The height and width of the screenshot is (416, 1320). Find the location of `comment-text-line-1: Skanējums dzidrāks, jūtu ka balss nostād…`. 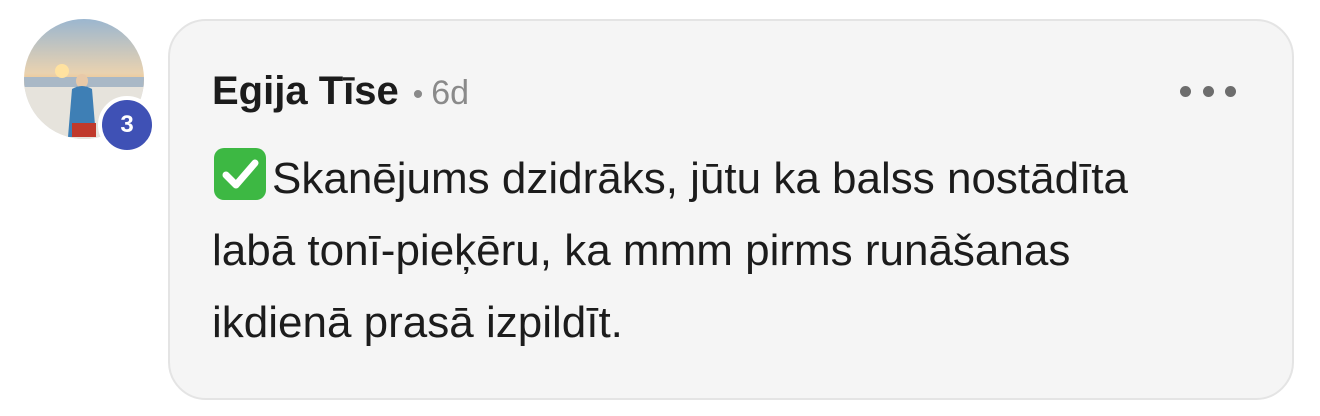

comment-text-line-1: Skanējums dzidrāks, jūtu ka balss nostād… is located at coordinates (700, 178).